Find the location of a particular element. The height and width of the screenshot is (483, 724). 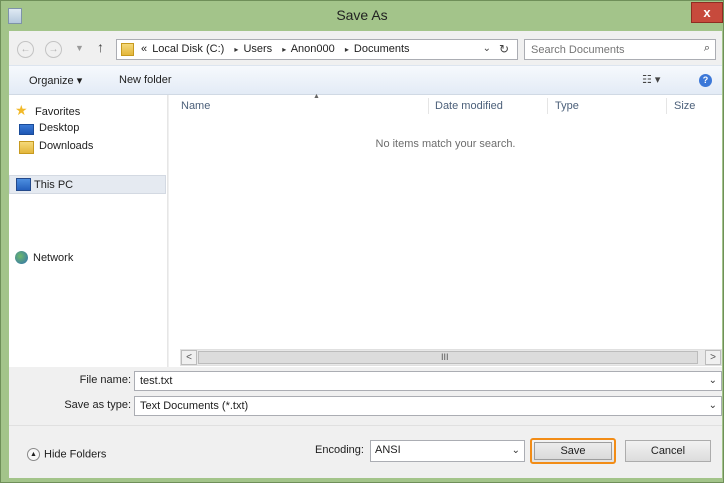

star-icon: ★ is located at coordinates (21, 110).